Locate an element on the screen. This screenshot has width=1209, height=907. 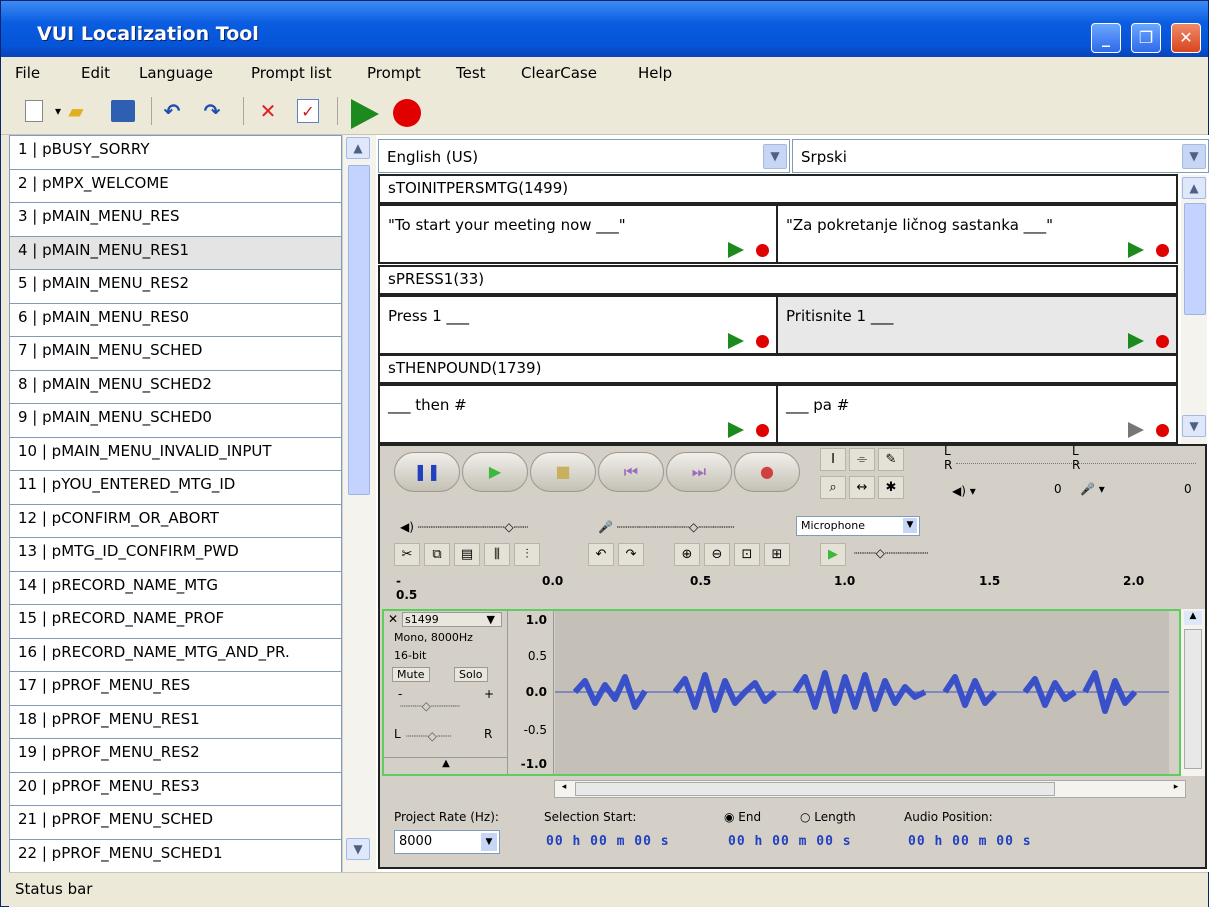
save-icon is located at coordinates (123, 111).